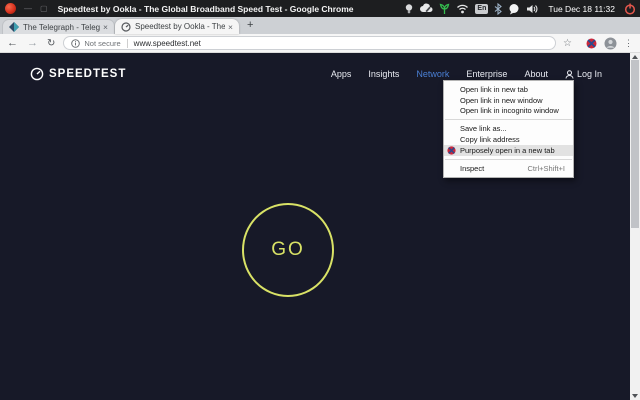 This screenshot has height=400, width=640. What do you see at coordinates (569, 74) in the screenshot?
I see `person-icon` at bounding box center [569, 74].